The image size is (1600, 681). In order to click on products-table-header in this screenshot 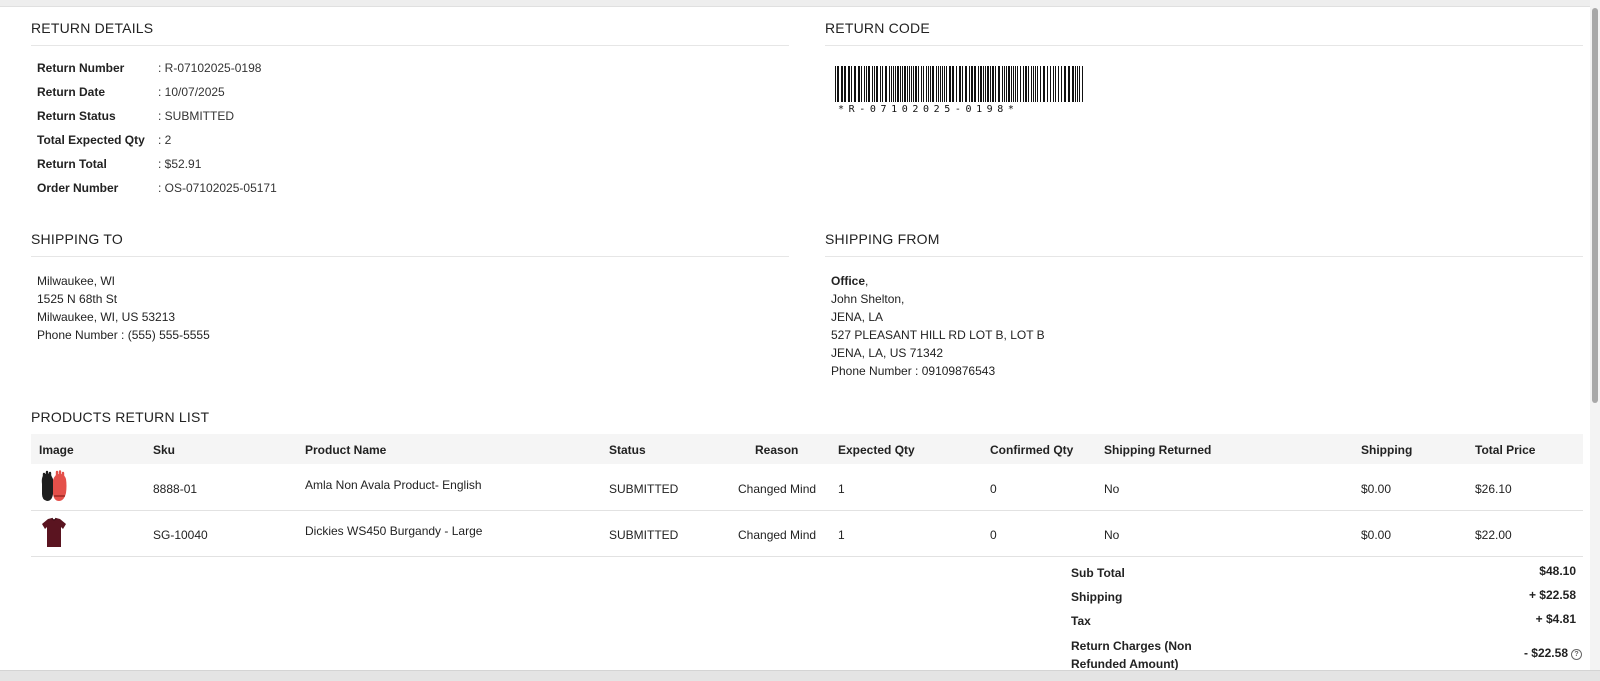, I will do `click(807, 449)`.